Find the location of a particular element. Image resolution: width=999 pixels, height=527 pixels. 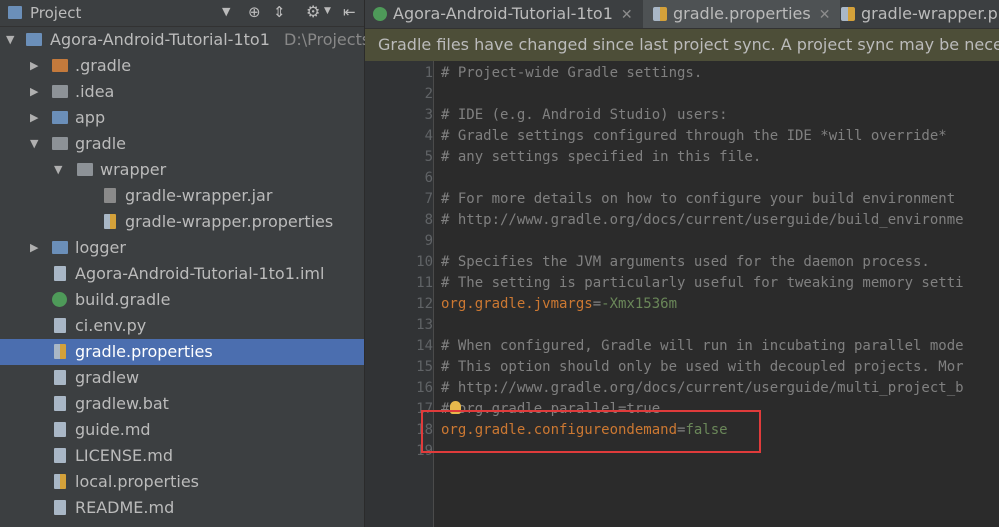

code-line: # any settings specified in this file. is located at coordinates (601, 157).